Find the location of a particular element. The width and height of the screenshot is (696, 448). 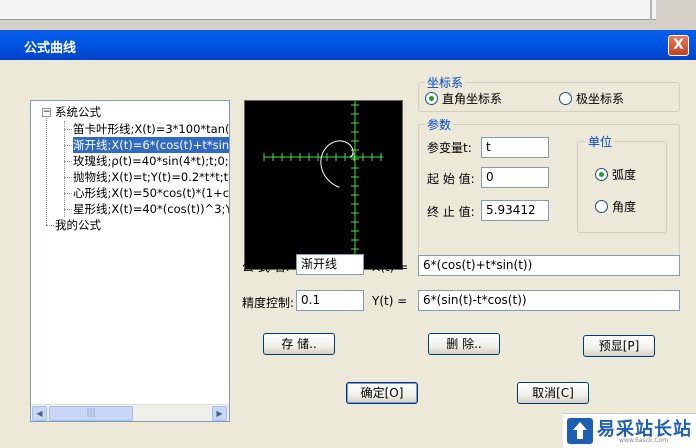

dialog-title: 公式曲线 is located at coordinates (50, 48).